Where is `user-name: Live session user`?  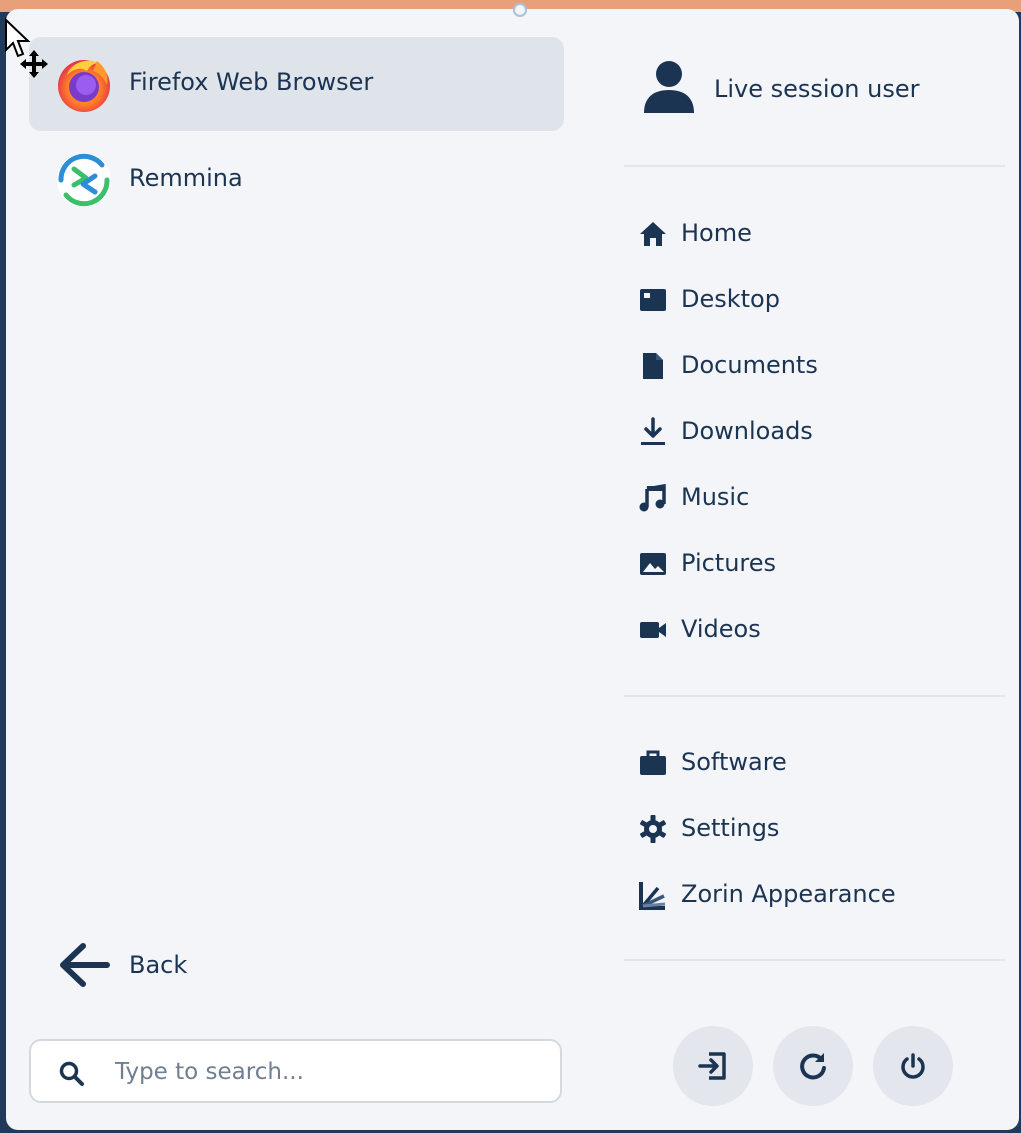
user-name: Live session user is located at coordinates (817, 89).